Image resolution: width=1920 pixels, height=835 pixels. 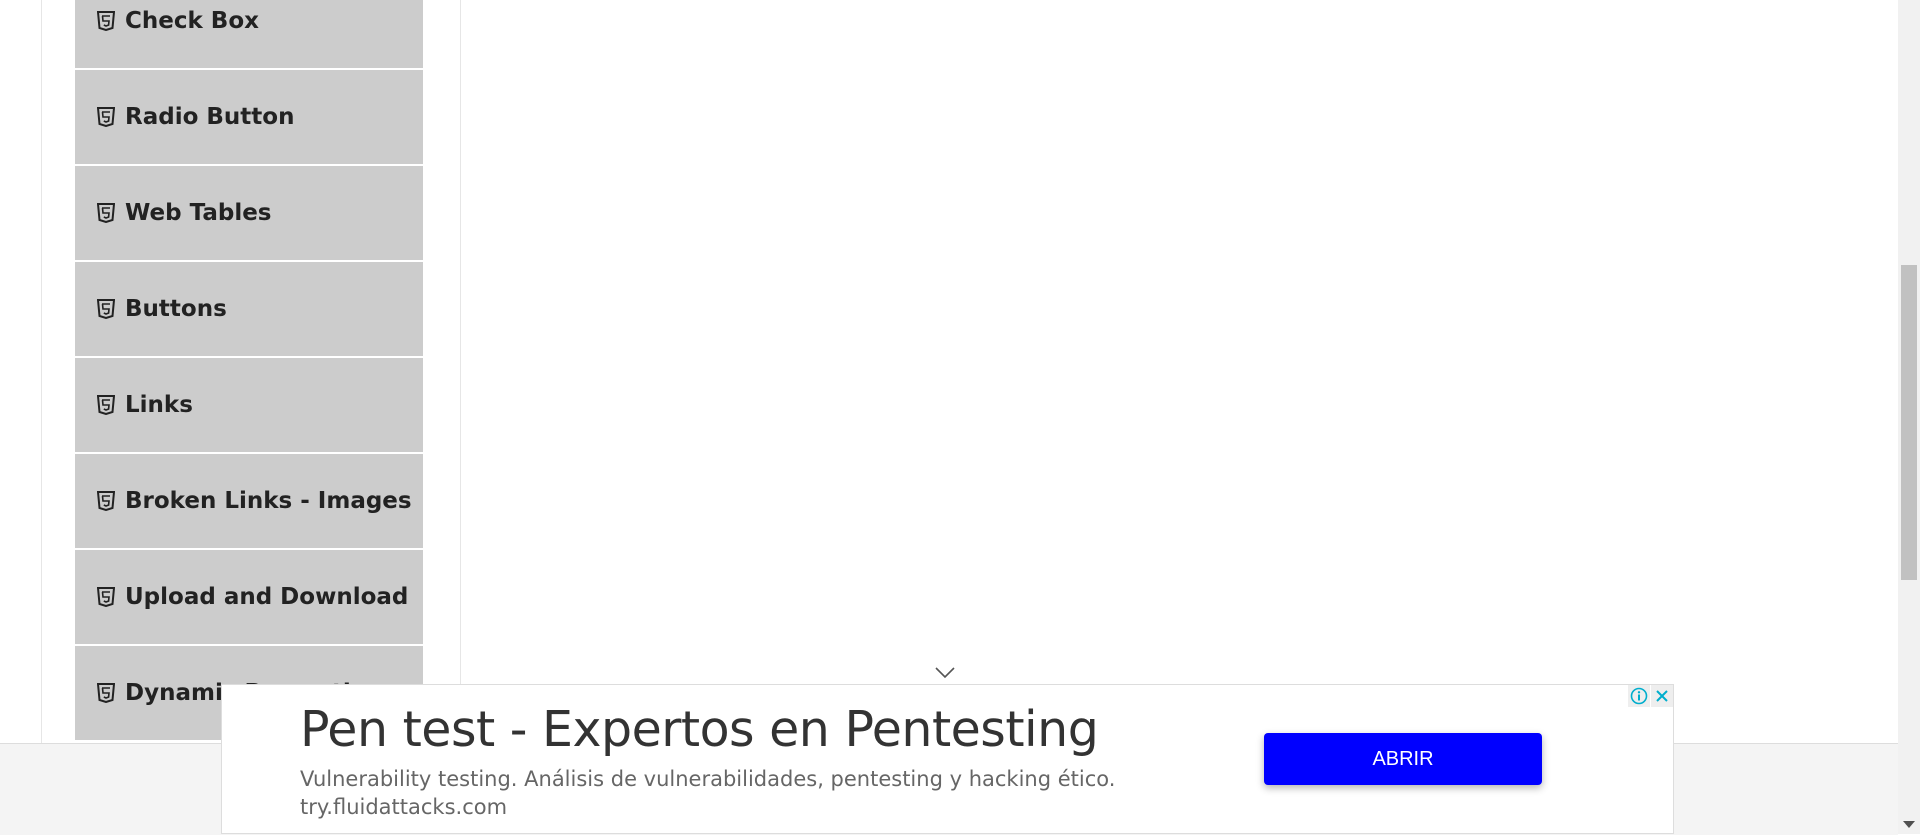 What do you see at coordinates (1639, 696) in the screenshot?
I see `info-icon` at bounding box center [1639, 696].